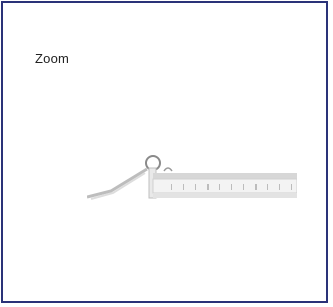  Describe the element at coordinates (192, 179) in the screenshot. I see `profile-clip-product-photo-icon` at that location.